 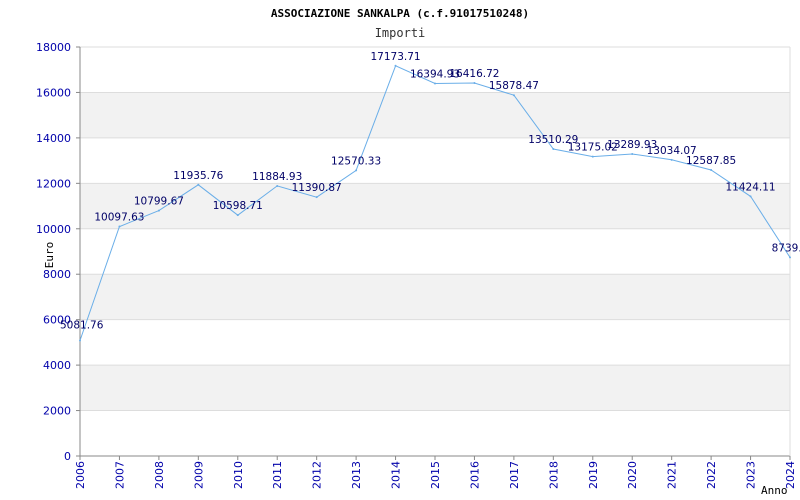 What do you see at coordinates (119, 218) in the screenshot?
I see `data-label: 10097.63` at bounding box center [119, 218].